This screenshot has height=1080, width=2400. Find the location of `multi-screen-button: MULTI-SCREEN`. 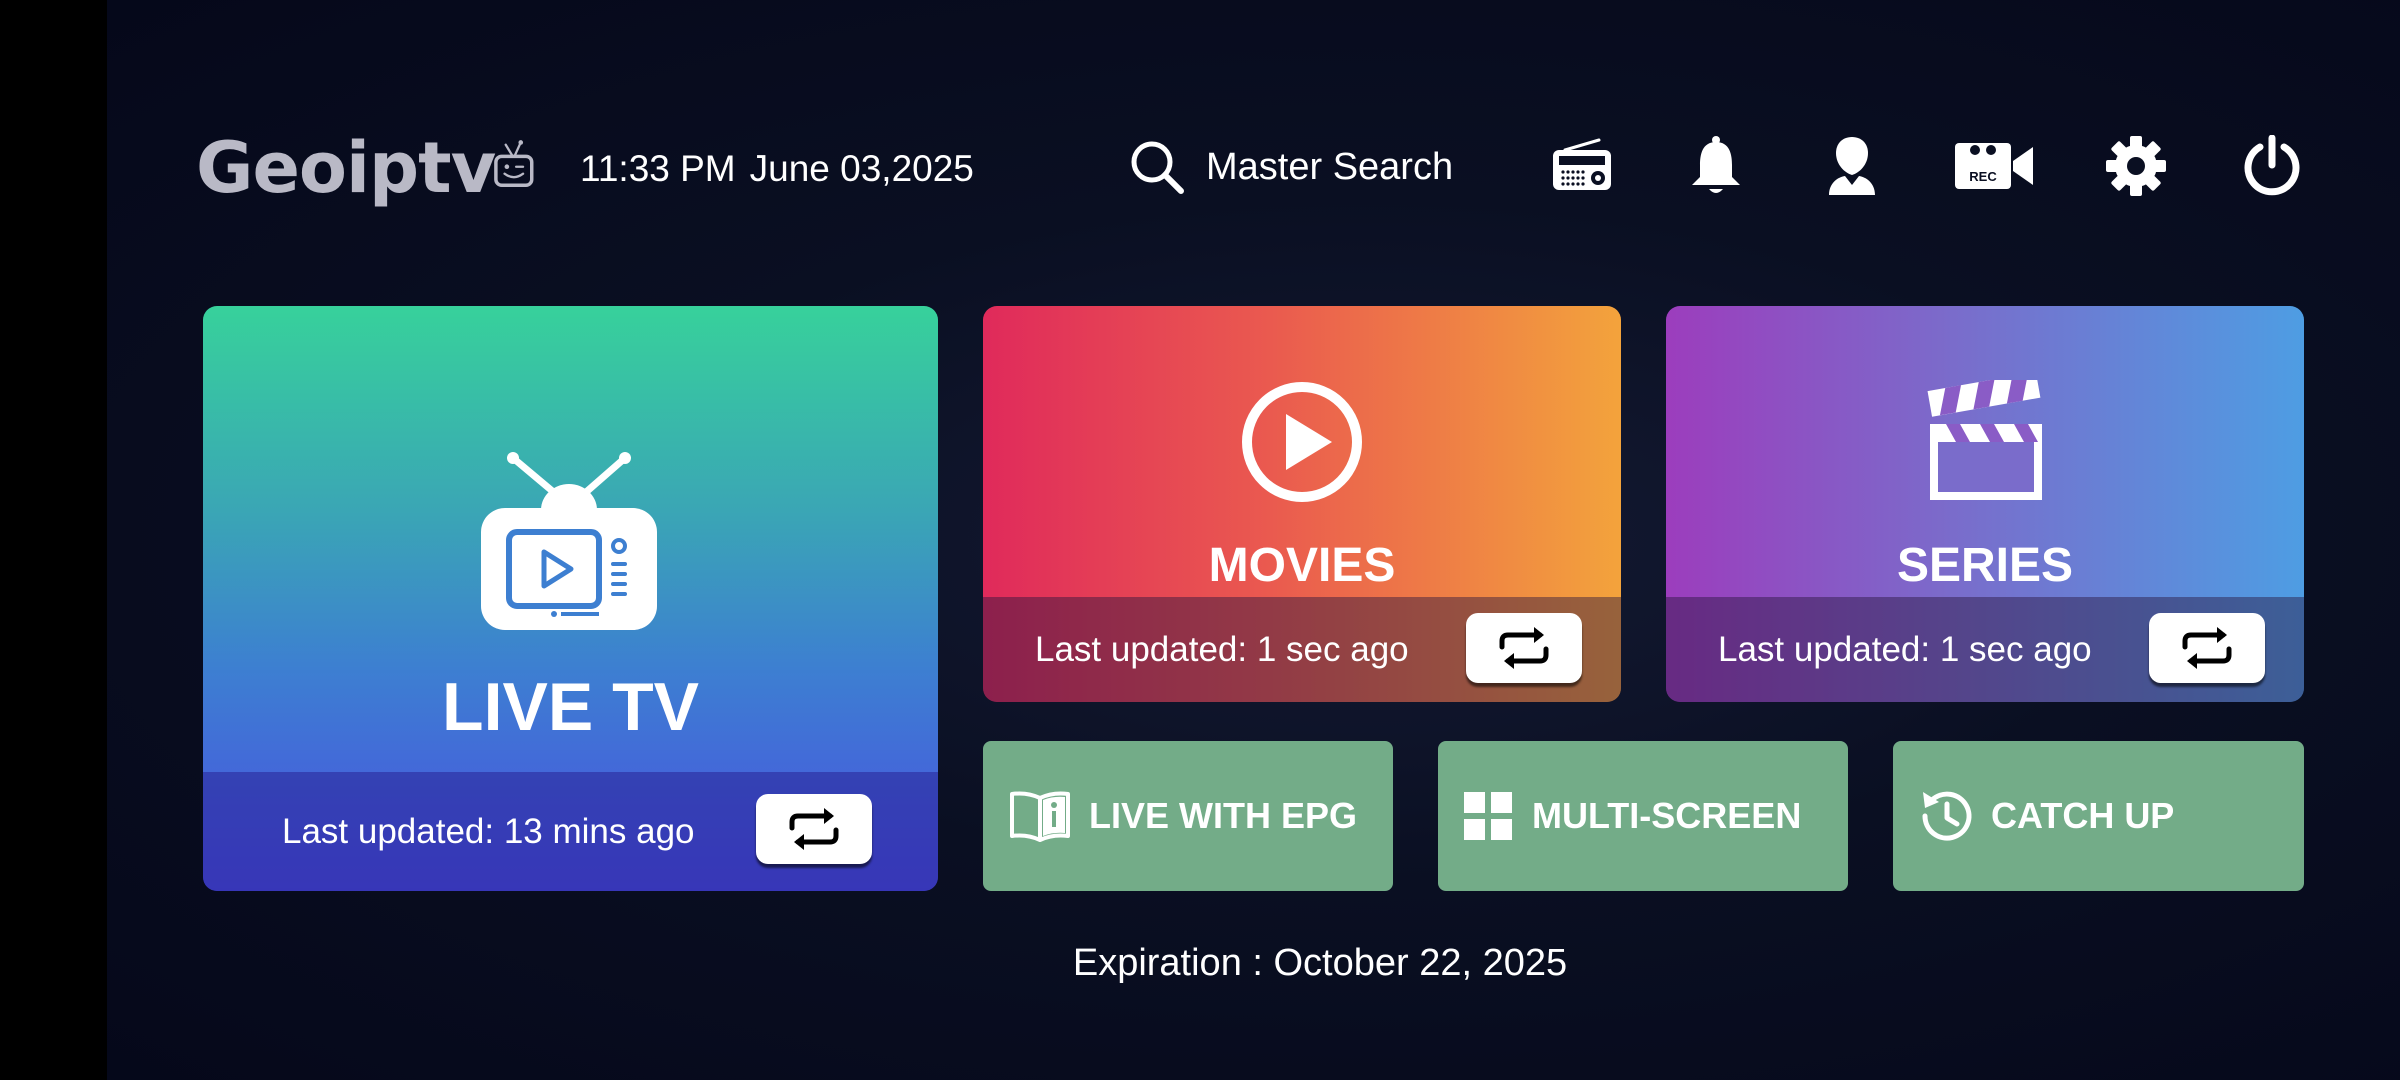

multi-screen-button: MULTI-SCREEN is located at coordinates (1643, 816).